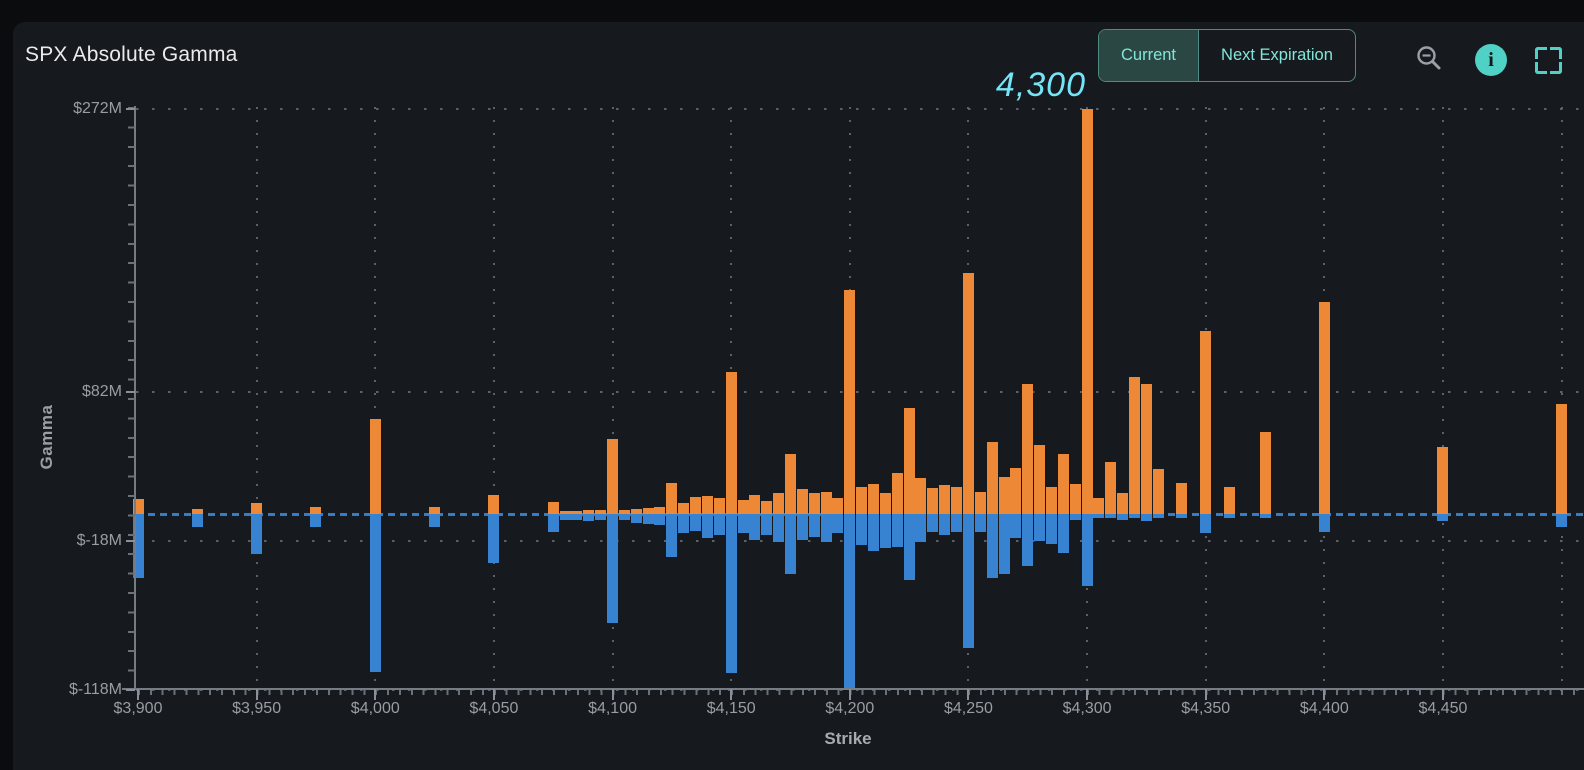  What do you see at coordinates (1548, 60) in the screenshot?
I see `fullscreen-icon` at bounding box center [1548, 60].